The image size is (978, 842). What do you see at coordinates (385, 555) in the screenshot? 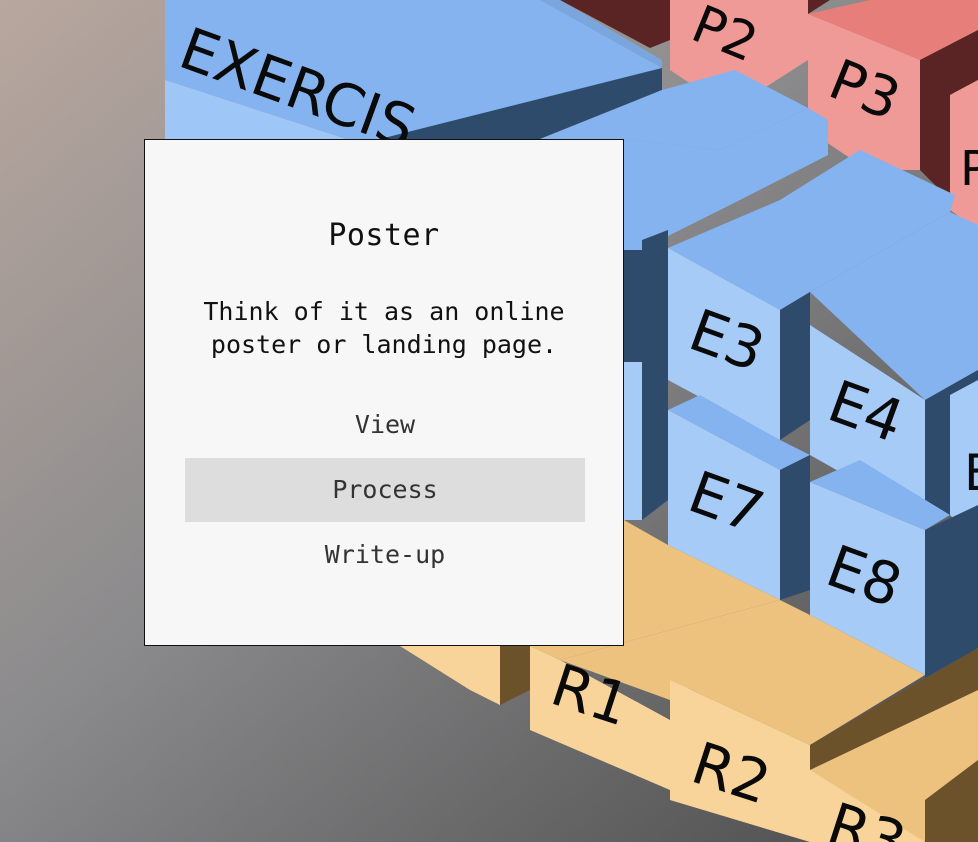
I see `menu-item-write-up: Write-up` at bounding box center [385, 555].